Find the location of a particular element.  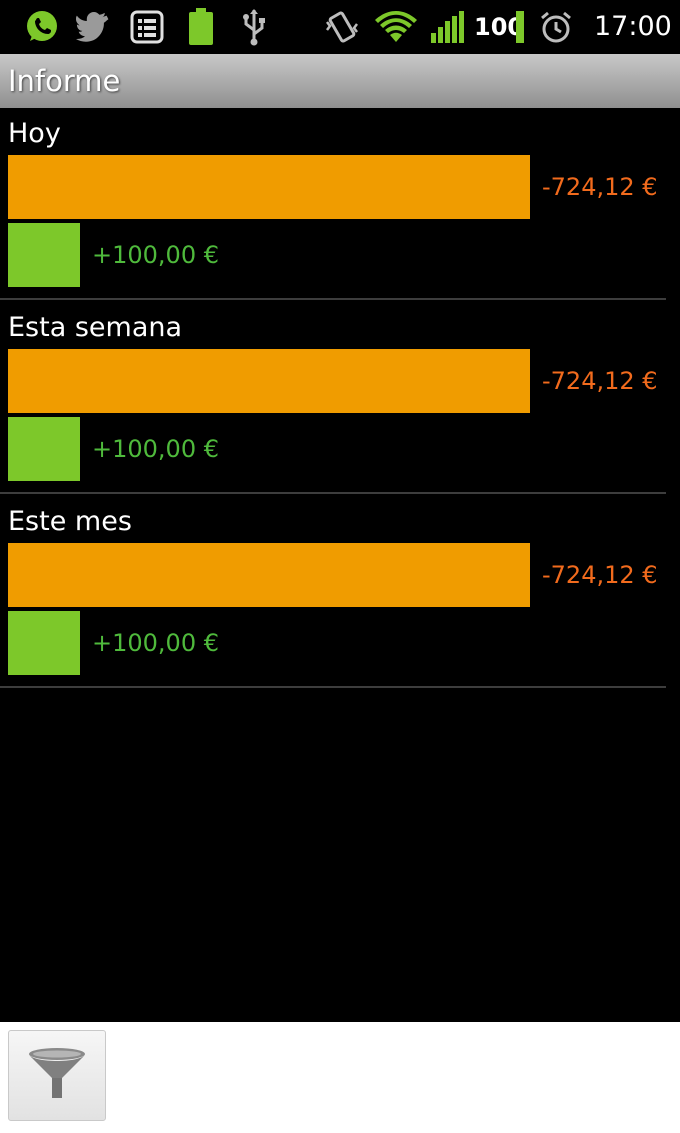

signal-icon is located at coordinates (448, 27).